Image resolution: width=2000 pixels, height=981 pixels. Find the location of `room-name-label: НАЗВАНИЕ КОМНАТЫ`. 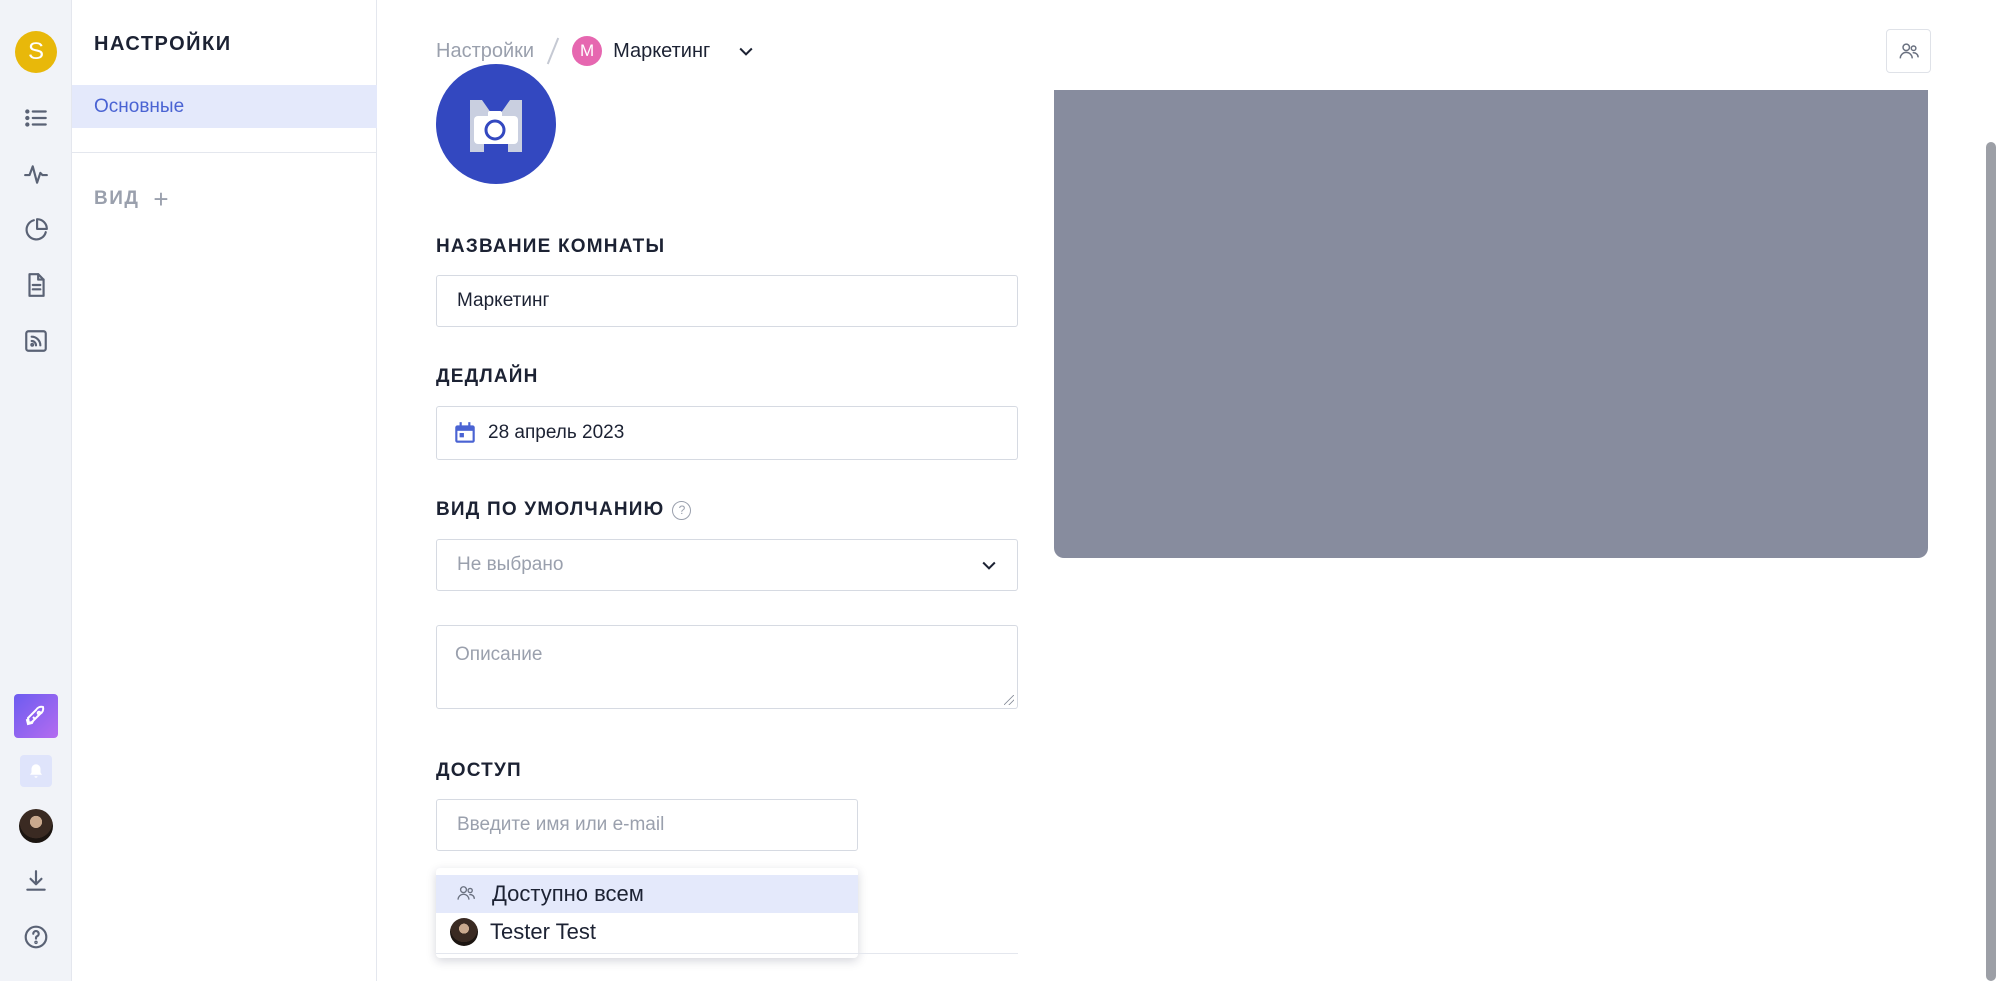

room-name-label: НАЗВАНИЕ КОМНАТЫ is located at coordinates (551, 246).